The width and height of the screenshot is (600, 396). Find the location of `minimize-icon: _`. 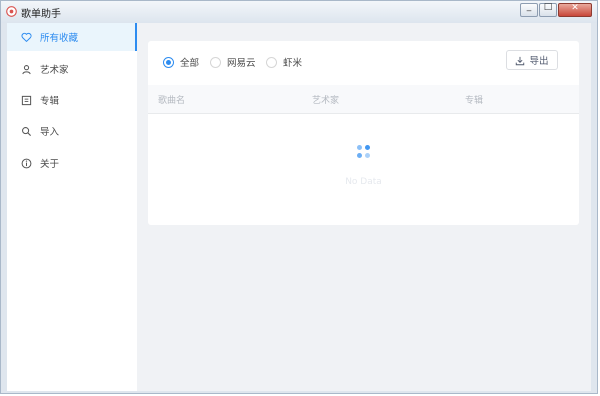

minimize-icon: _ is located at coordinates (529, 7).